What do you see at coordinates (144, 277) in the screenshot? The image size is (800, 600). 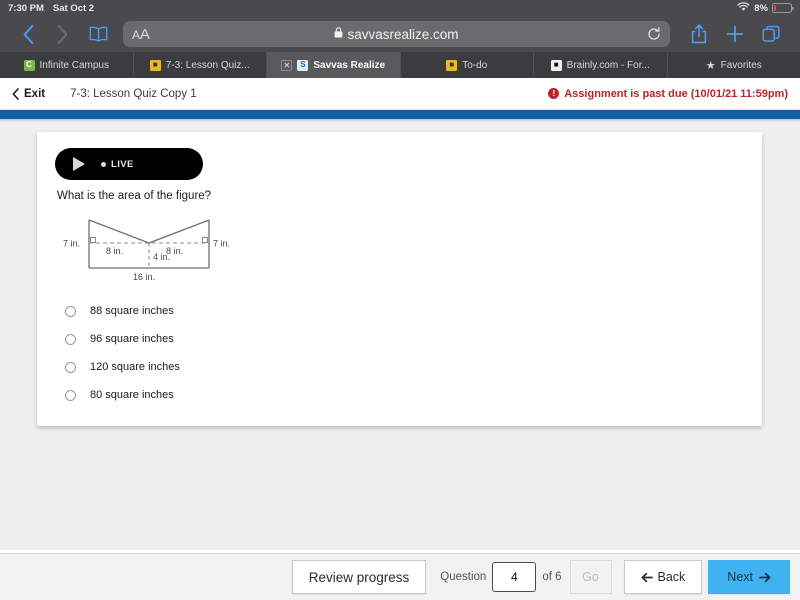 I see `label-base: 16 in.` at bounding box center [144, 277].